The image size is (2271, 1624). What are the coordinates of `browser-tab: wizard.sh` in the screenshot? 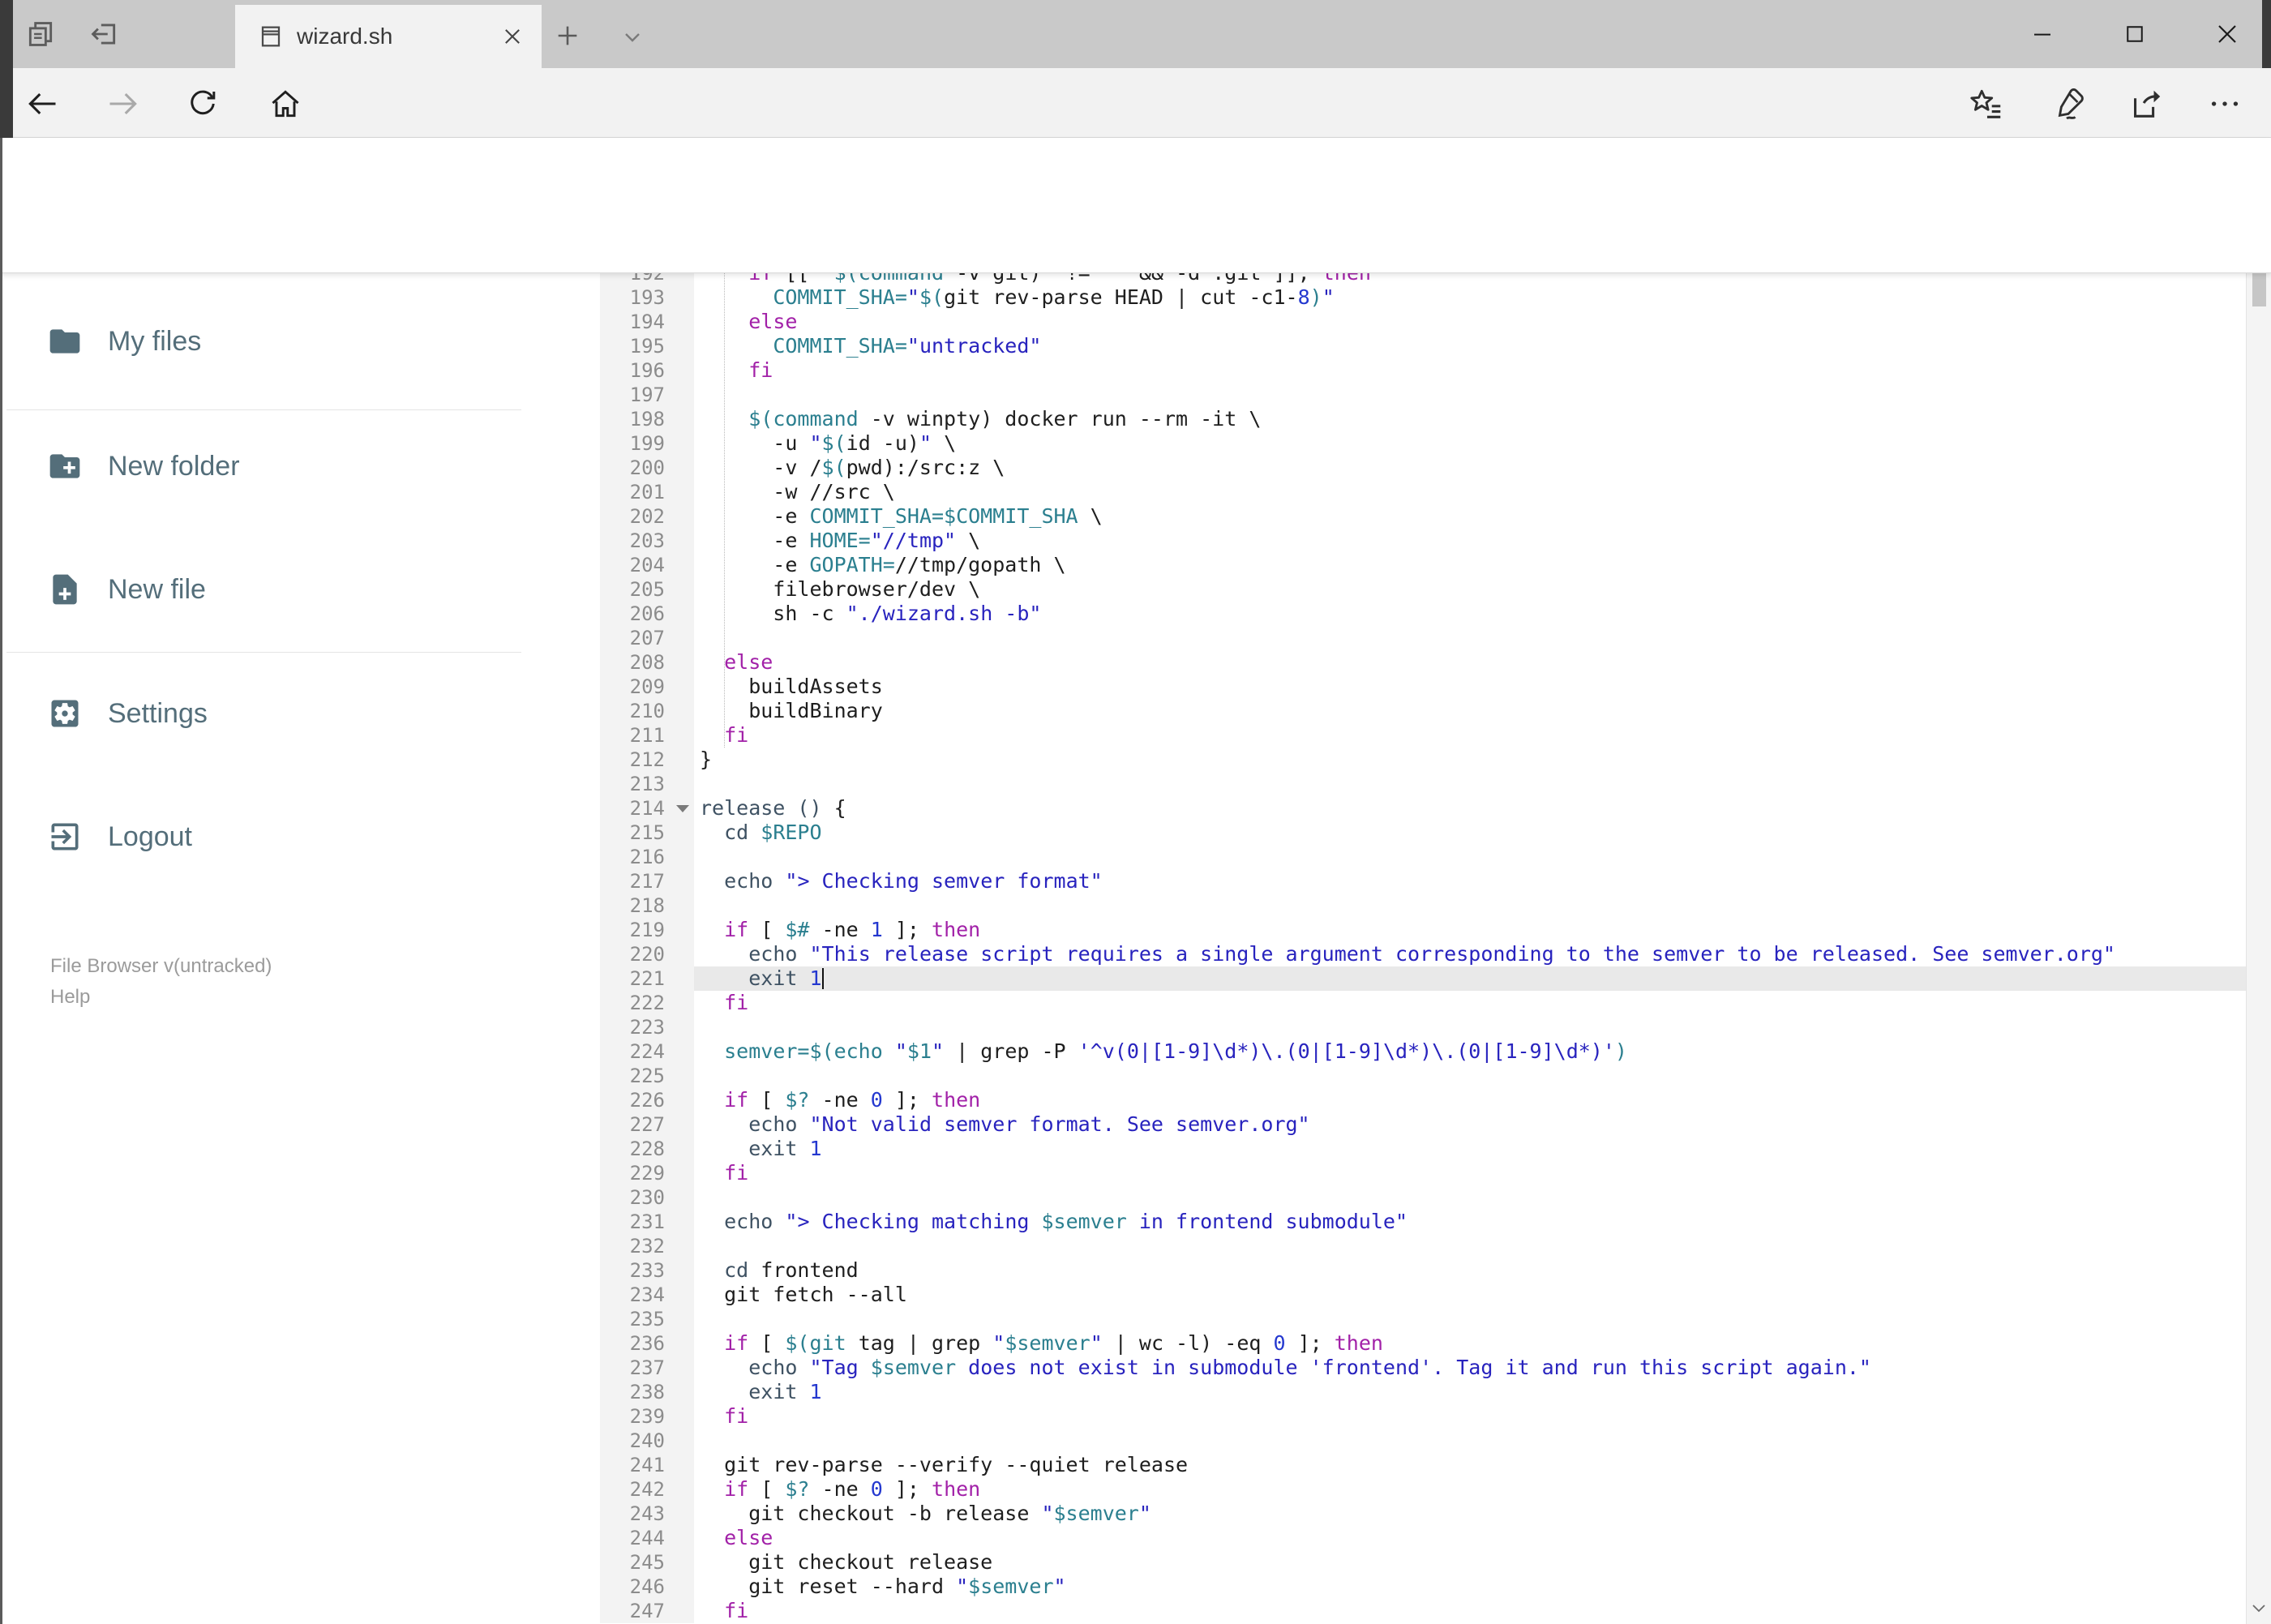 It's located at (389, 37).